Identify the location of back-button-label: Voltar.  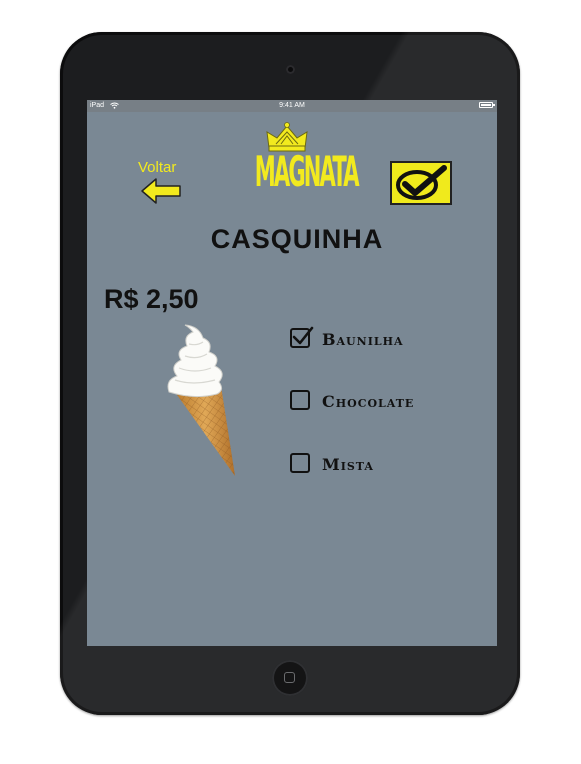
(157, 167).